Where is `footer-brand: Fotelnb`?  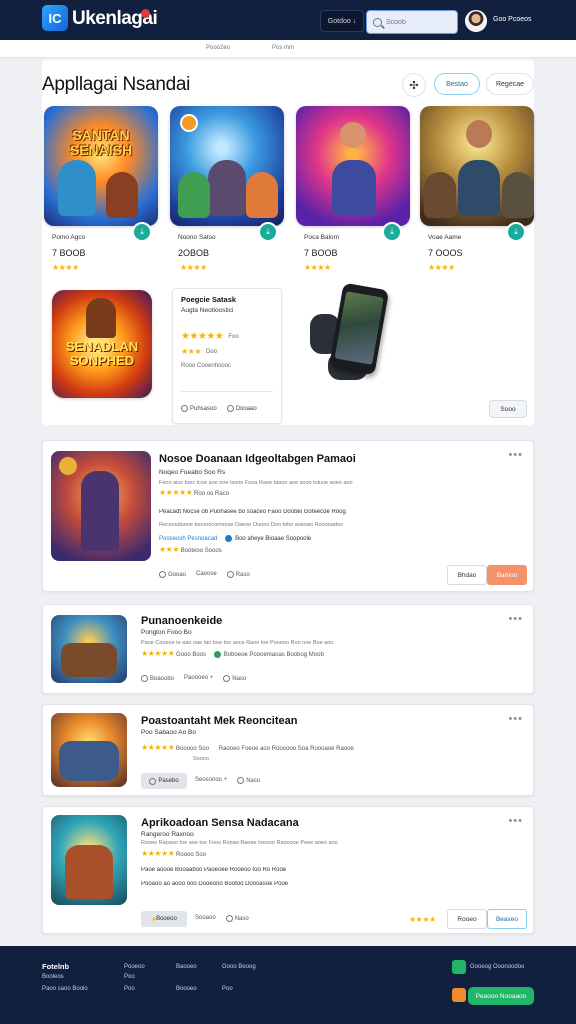 footer-brand: Fotelnb is located at coordinates (55, 966).